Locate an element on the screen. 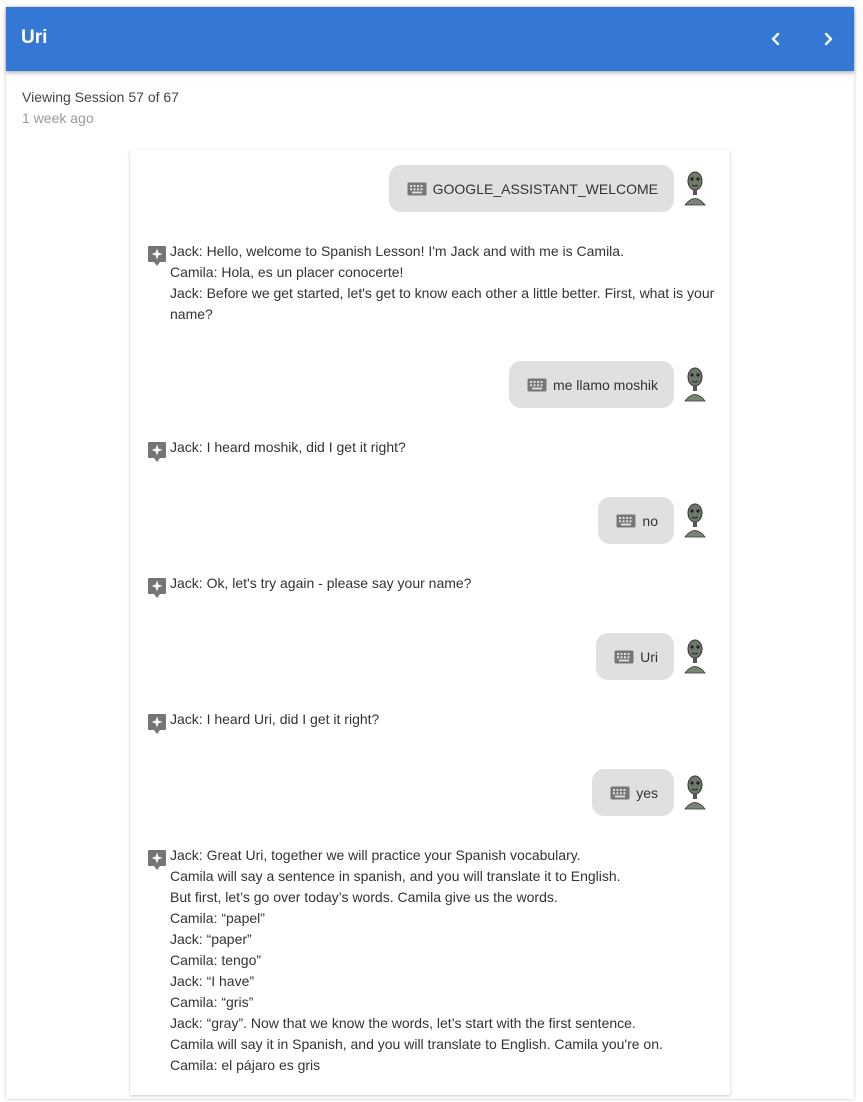  user-message-bubble: no is located at coordinates (636, 520).